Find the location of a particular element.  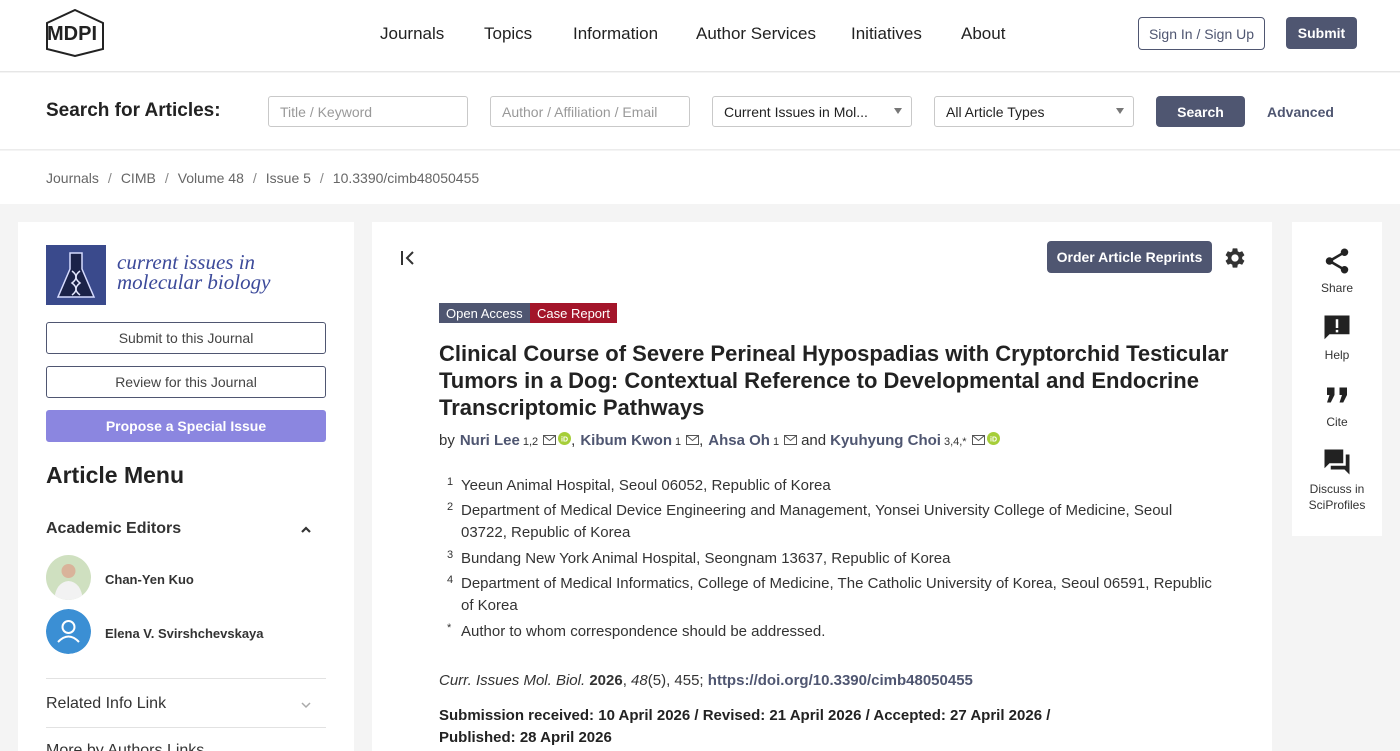

sign-in-button: Sign In / Sign Up is located at coordinates (1201, 33).